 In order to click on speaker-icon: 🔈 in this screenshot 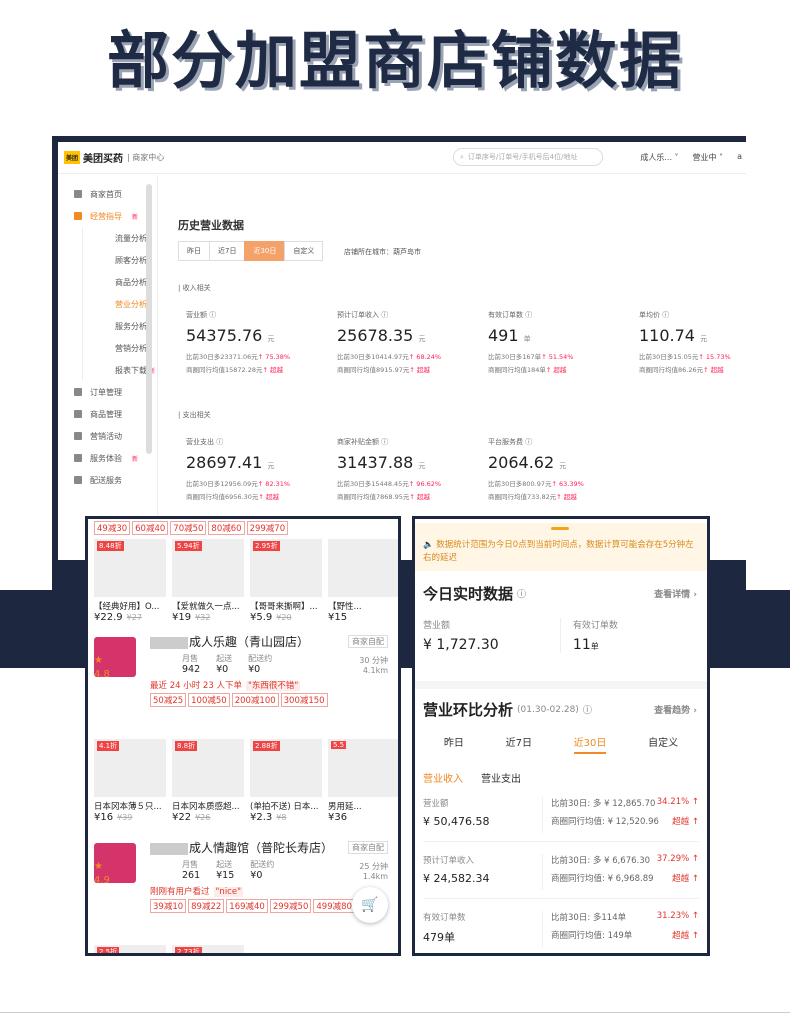, I will do `click(428, 545)`.